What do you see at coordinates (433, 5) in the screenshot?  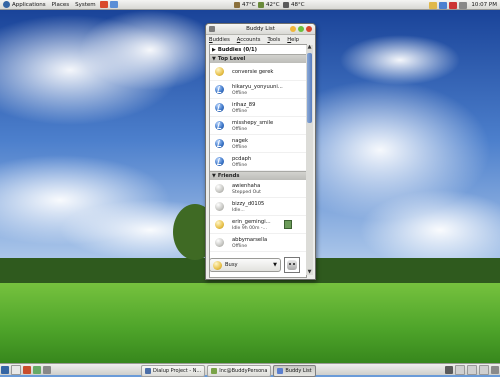 I see `notification-icon` at bounding box center [433, 5].